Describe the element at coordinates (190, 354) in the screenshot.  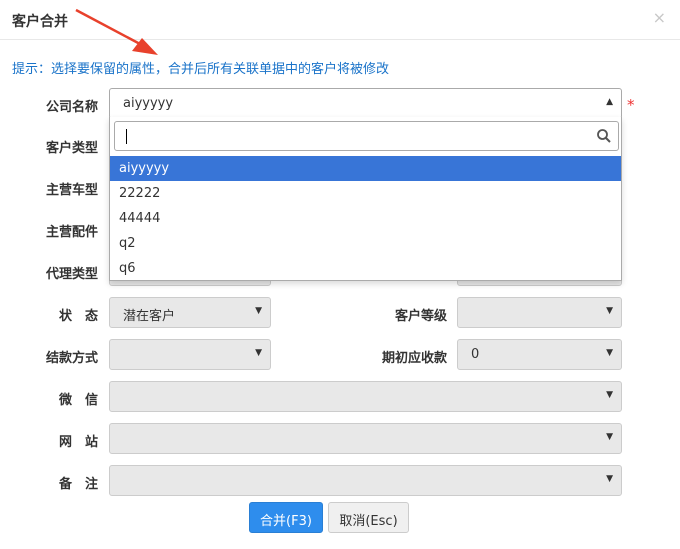
I see `settlement-select: ▼` at that location.